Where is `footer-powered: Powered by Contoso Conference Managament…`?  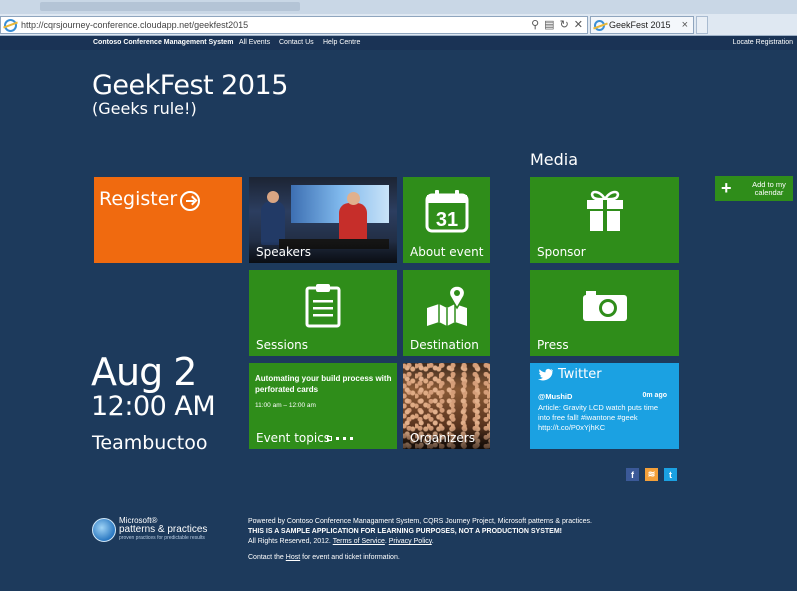
footer-powered: Powered by Contoso Conference Managament… is located at coordinates (420, 521).